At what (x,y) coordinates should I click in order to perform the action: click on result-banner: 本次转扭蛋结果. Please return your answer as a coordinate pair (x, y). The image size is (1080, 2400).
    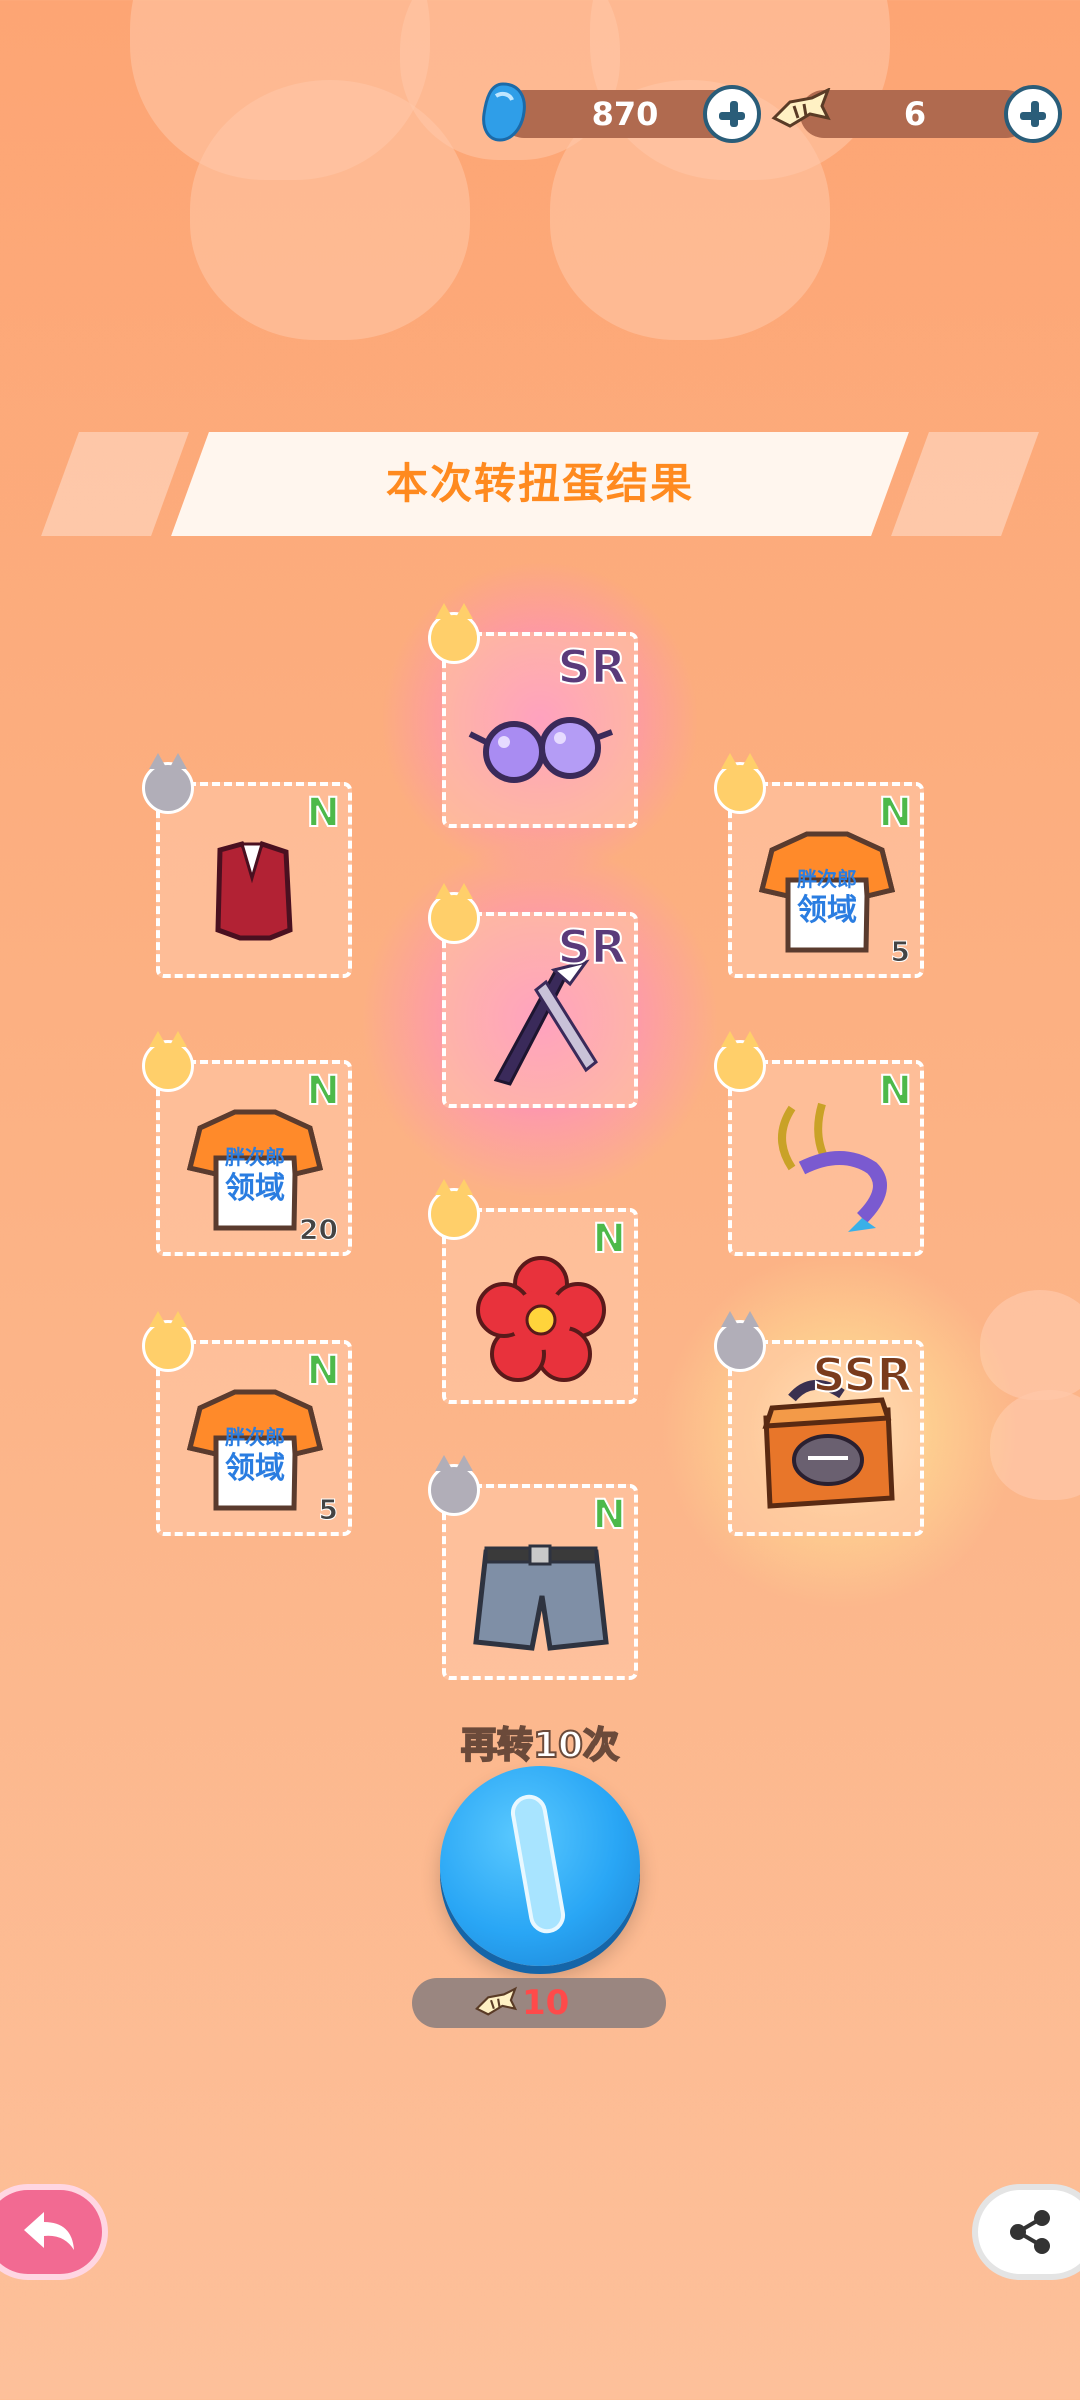
    Looking at the image, I should click on (540, 484).